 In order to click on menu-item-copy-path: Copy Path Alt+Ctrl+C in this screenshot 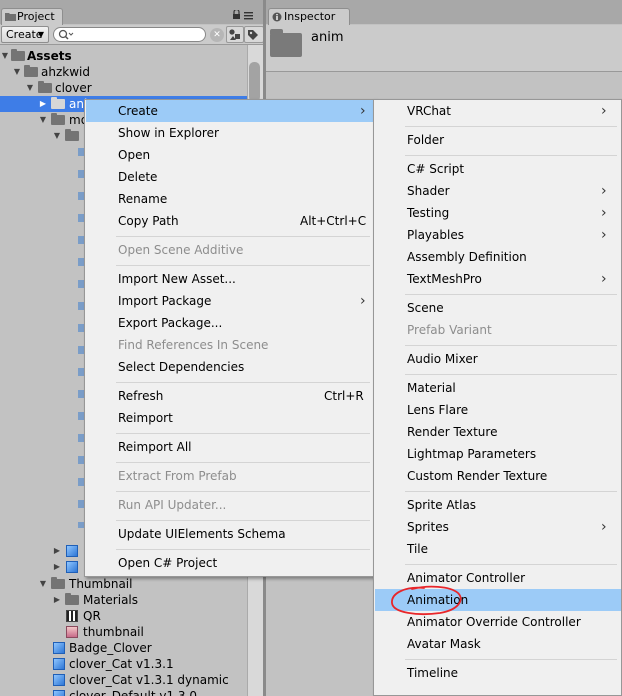, I will do `click(230, 221)`.